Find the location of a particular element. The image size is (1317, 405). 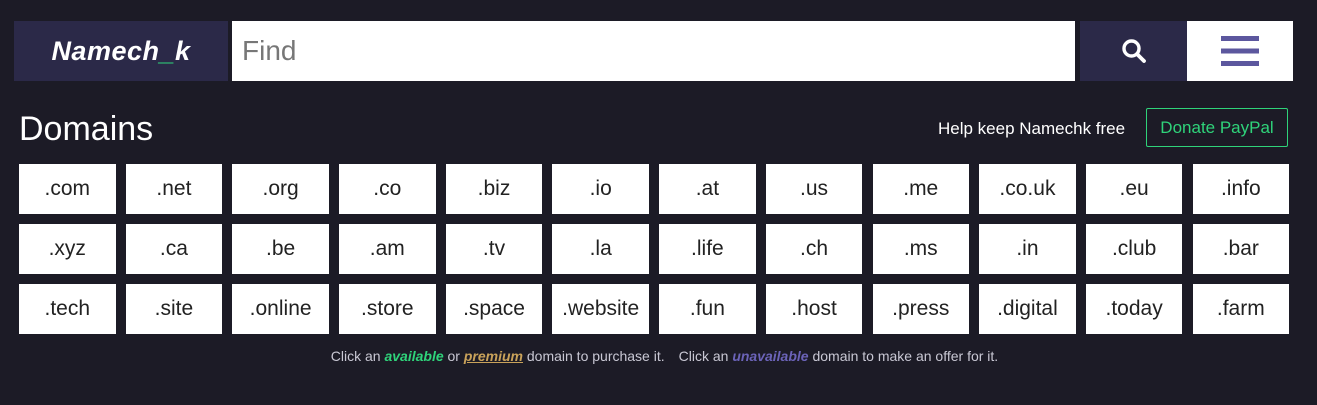

domain-tile: .be is located at coordinates (280, 249).